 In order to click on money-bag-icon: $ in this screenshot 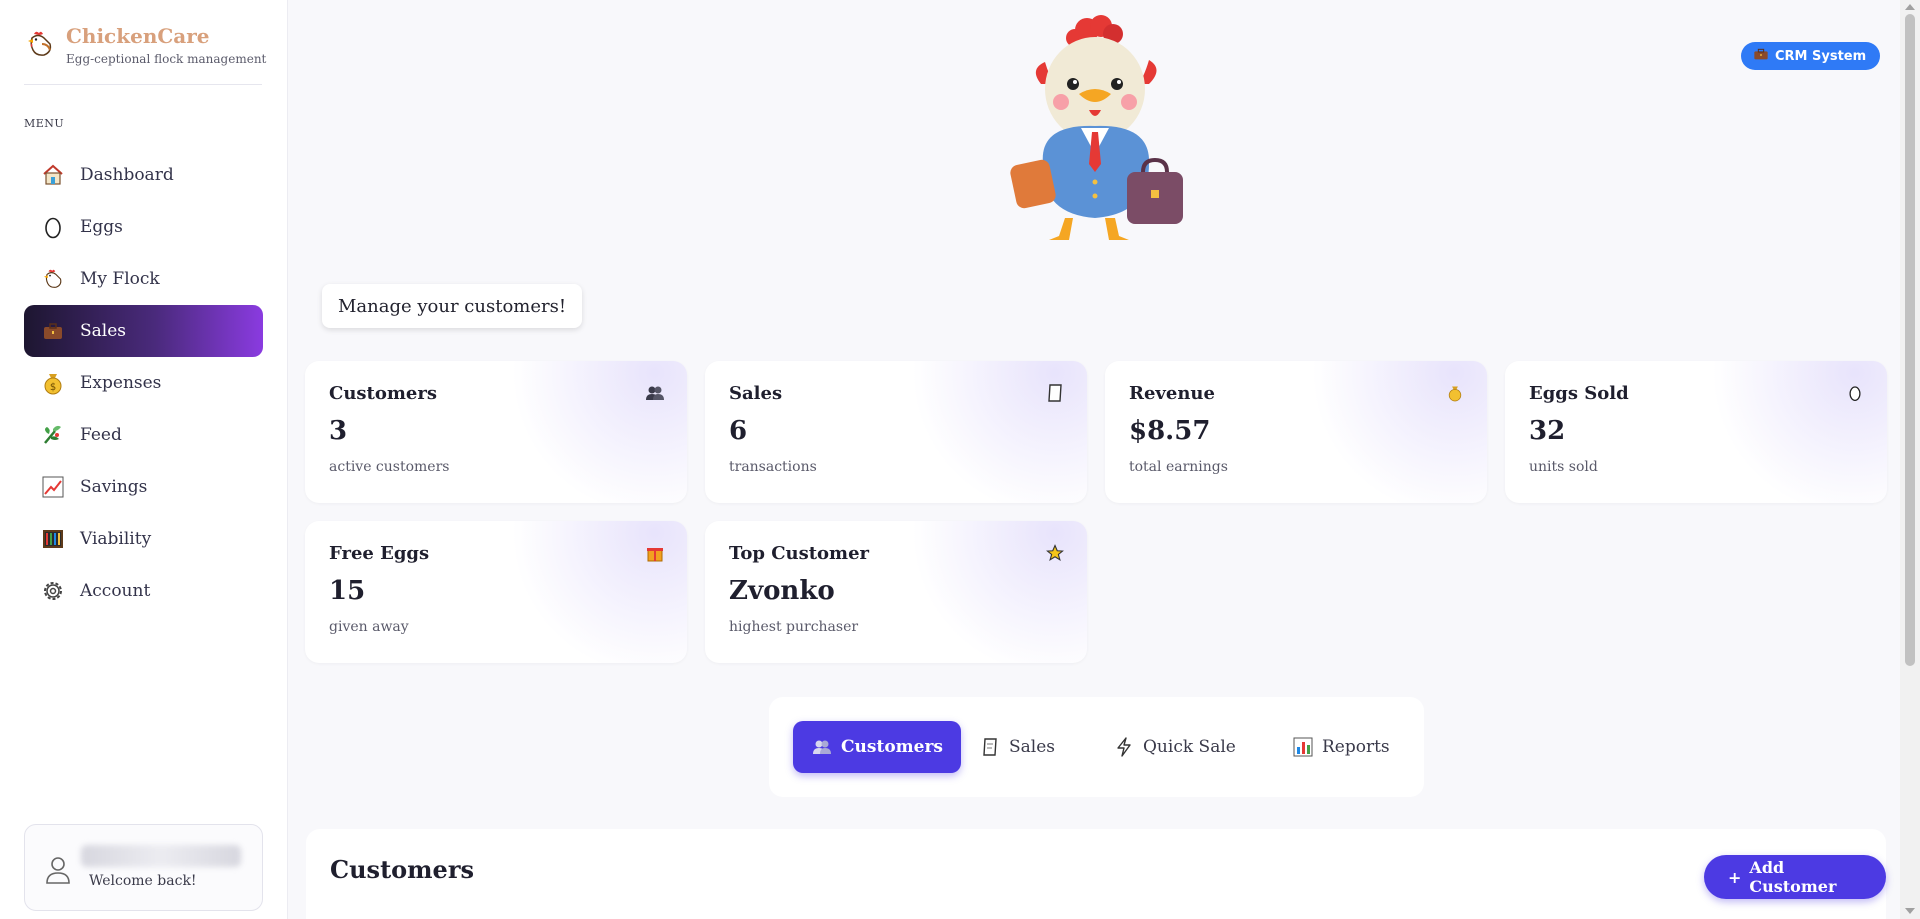, I will do `click(53, 383)`.